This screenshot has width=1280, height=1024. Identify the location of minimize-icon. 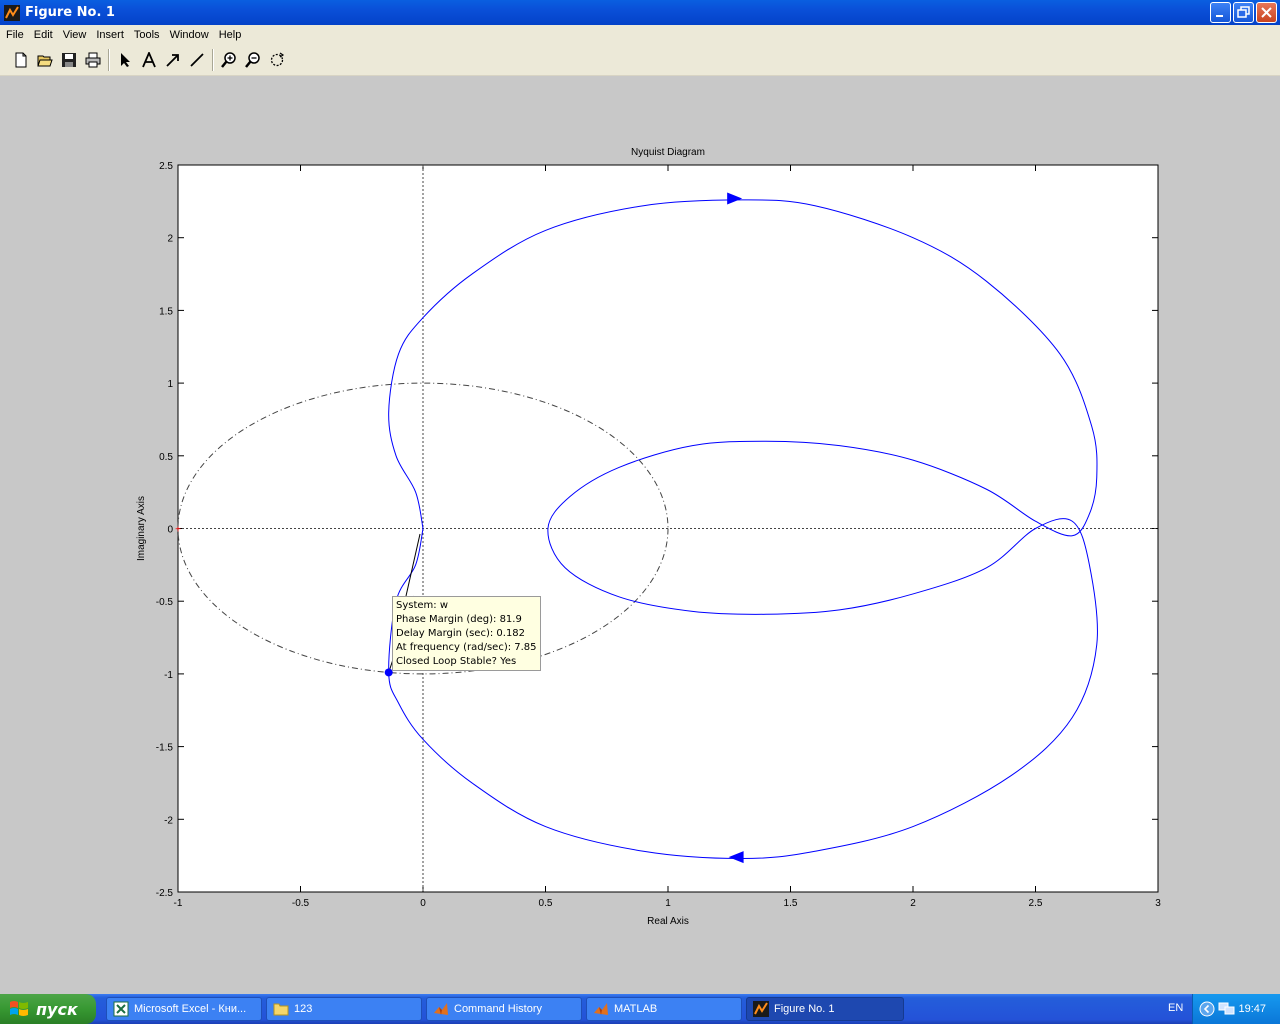
(1219, 16).